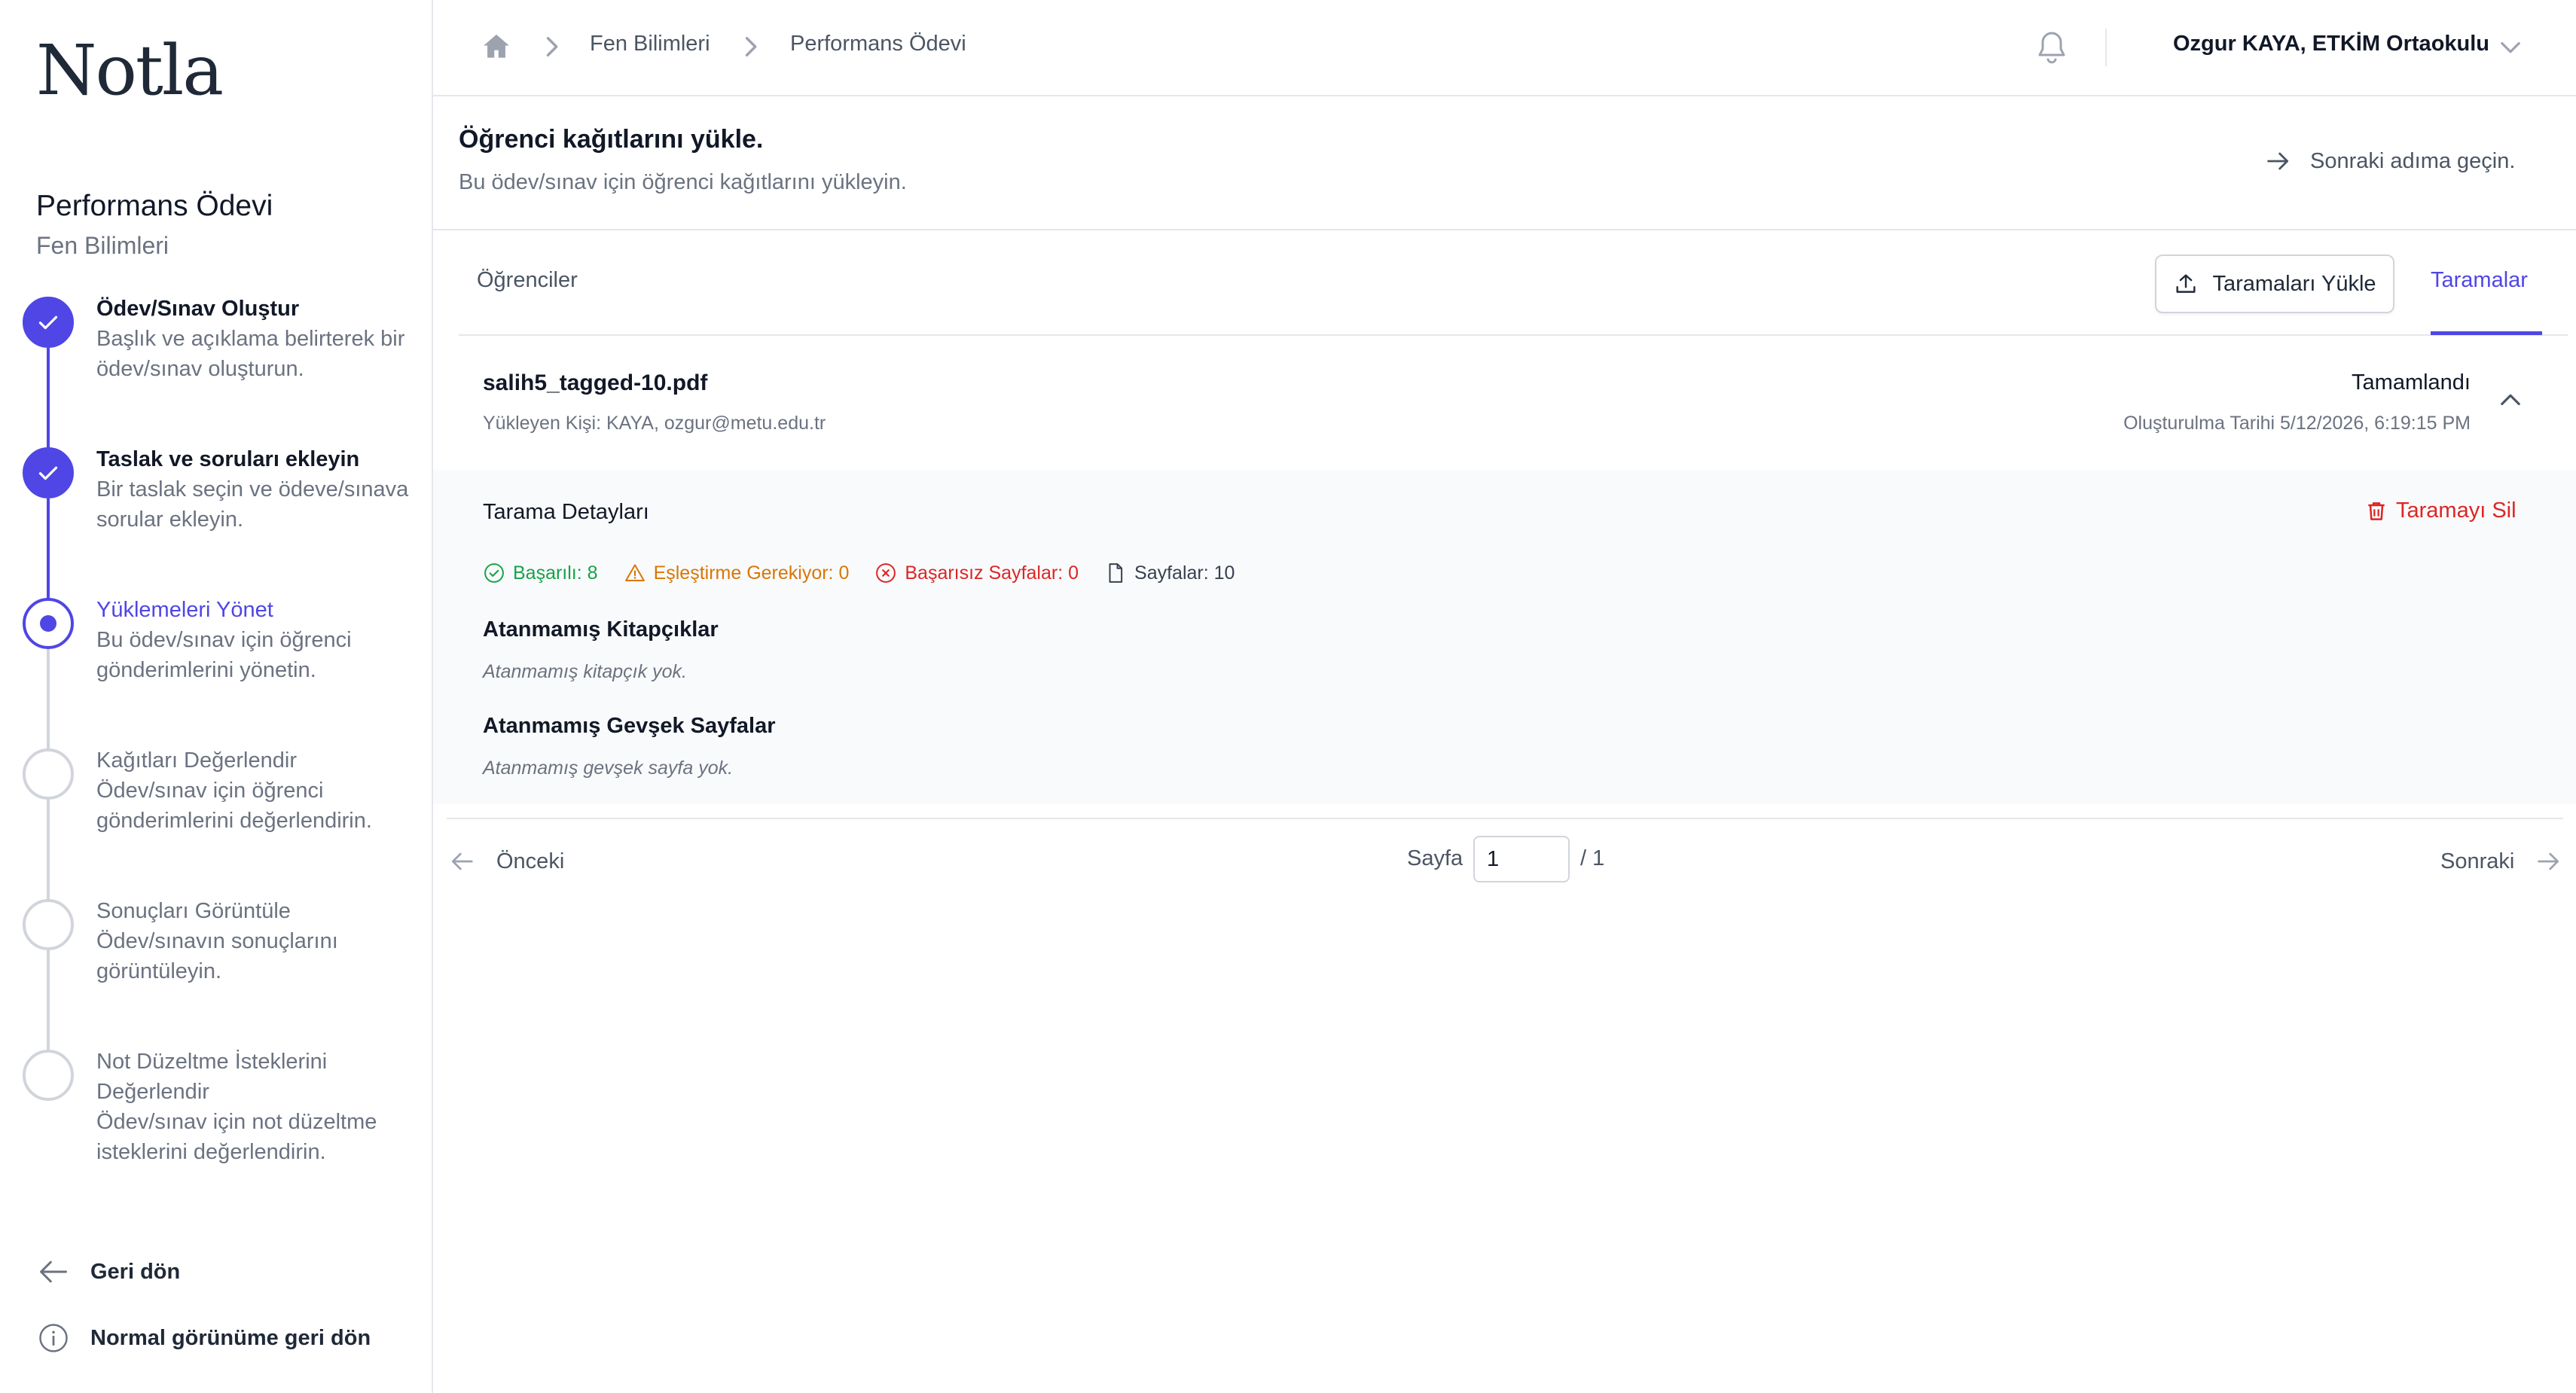 The image size is (2576, 1393). I want to click on app-logo: Notla, so click(130, 70).